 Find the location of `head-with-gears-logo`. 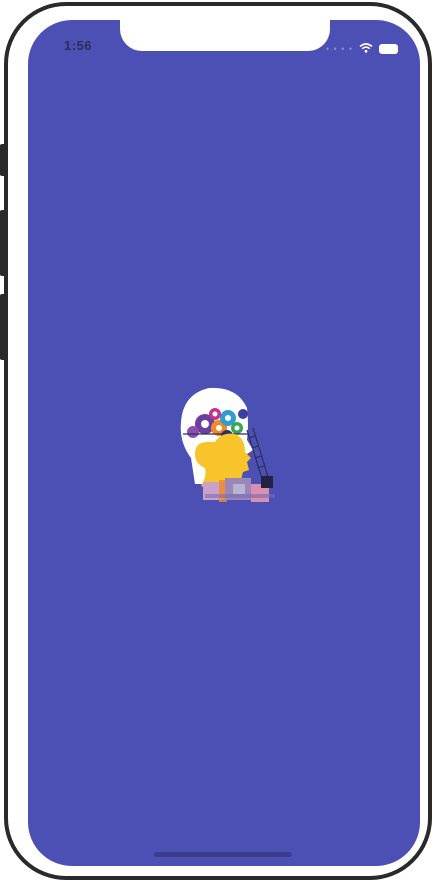

head-with-gears-logo is located at coordinates (224, 445).